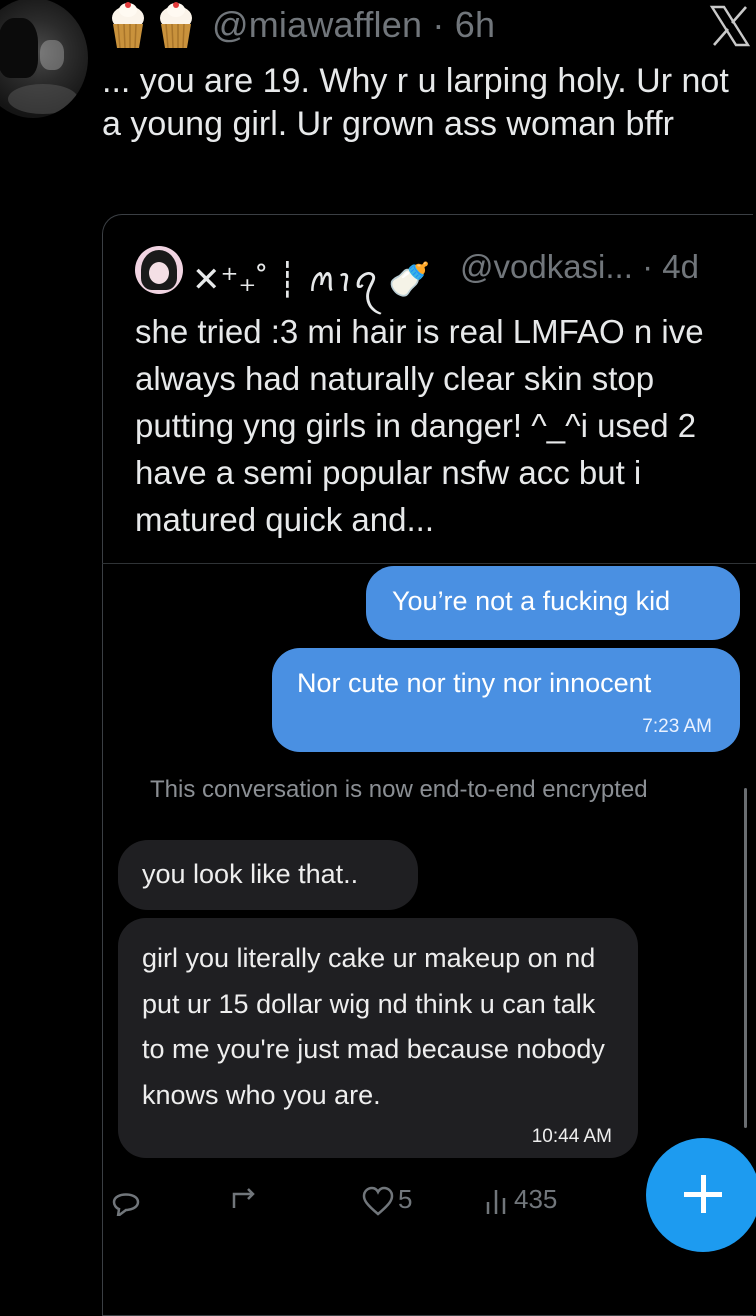 This screenshot has height=1316, width=756. I want to click on reply-icon, so click(126, 1201).